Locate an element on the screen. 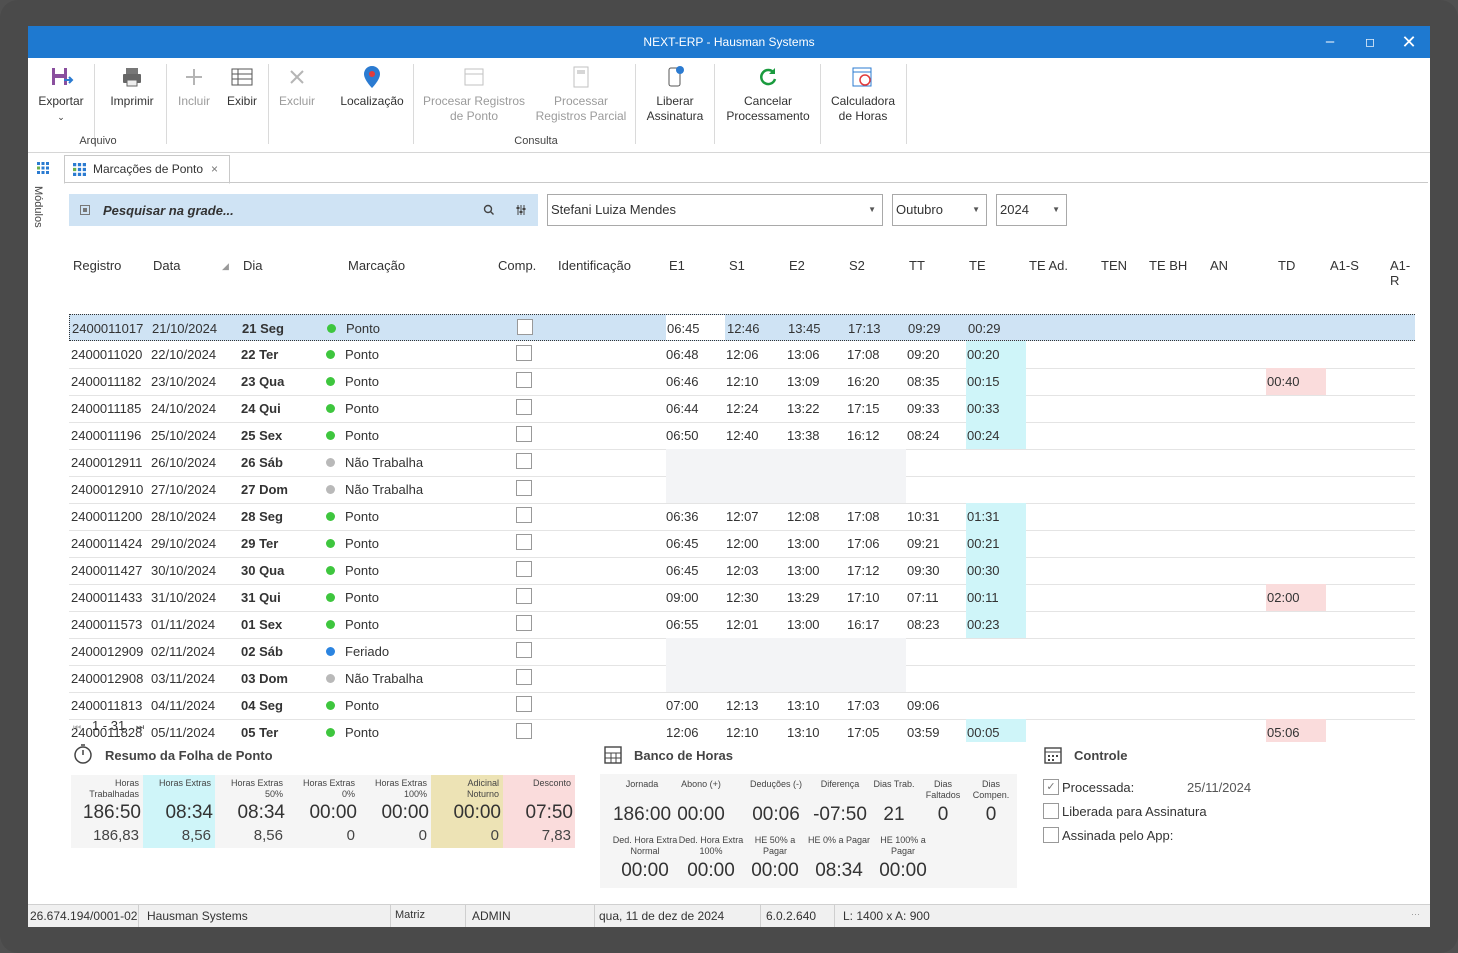 The image size is (1458, 953). assinada-checkbox is located at coordinates (1051, 835).